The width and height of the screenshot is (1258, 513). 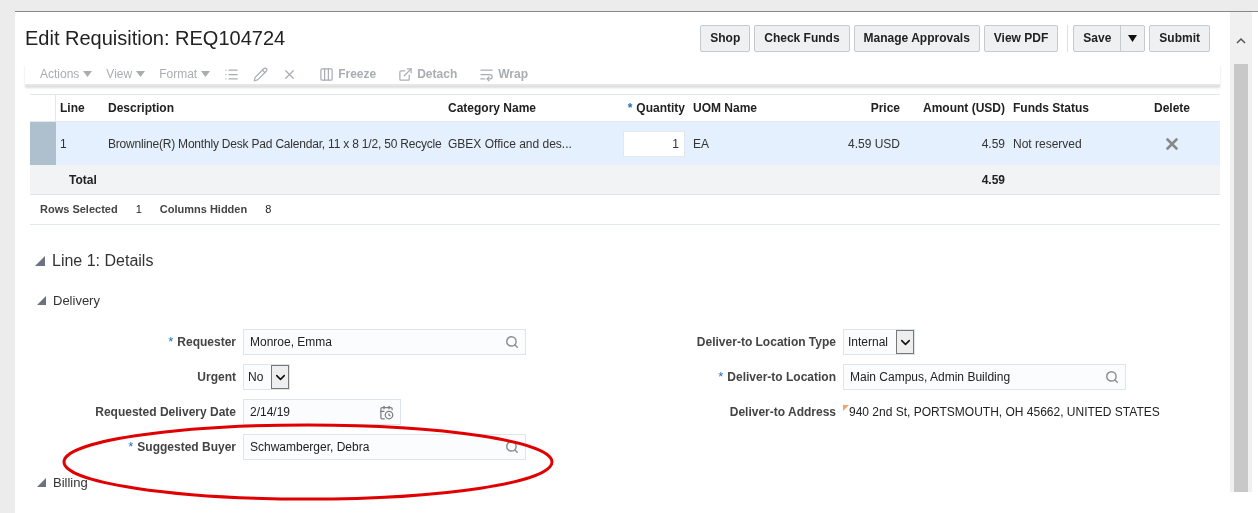 What do you see at coordinates (916, 38) in the screenshot?
I see `action-button: Manage Approvals` at bounding box center [916, 38].